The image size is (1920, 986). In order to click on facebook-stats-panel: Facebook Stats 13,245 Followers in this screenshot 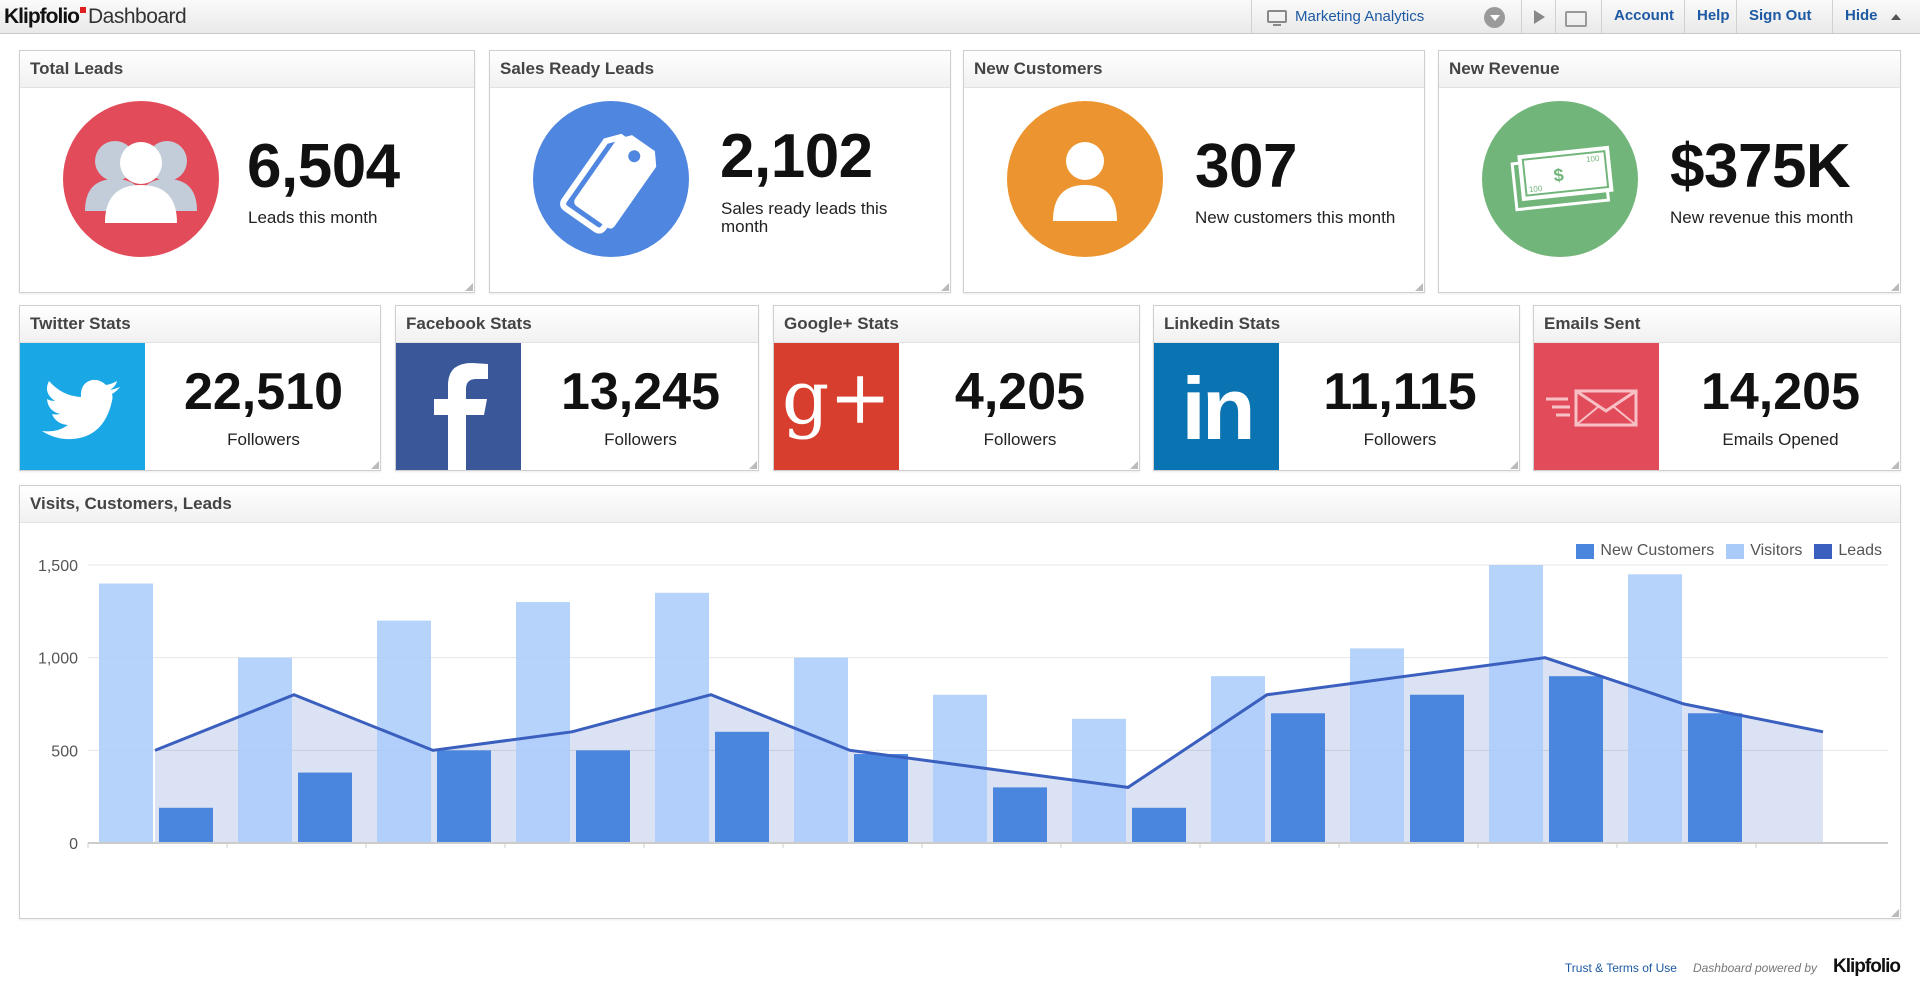, I will do `click(577, 388)`.